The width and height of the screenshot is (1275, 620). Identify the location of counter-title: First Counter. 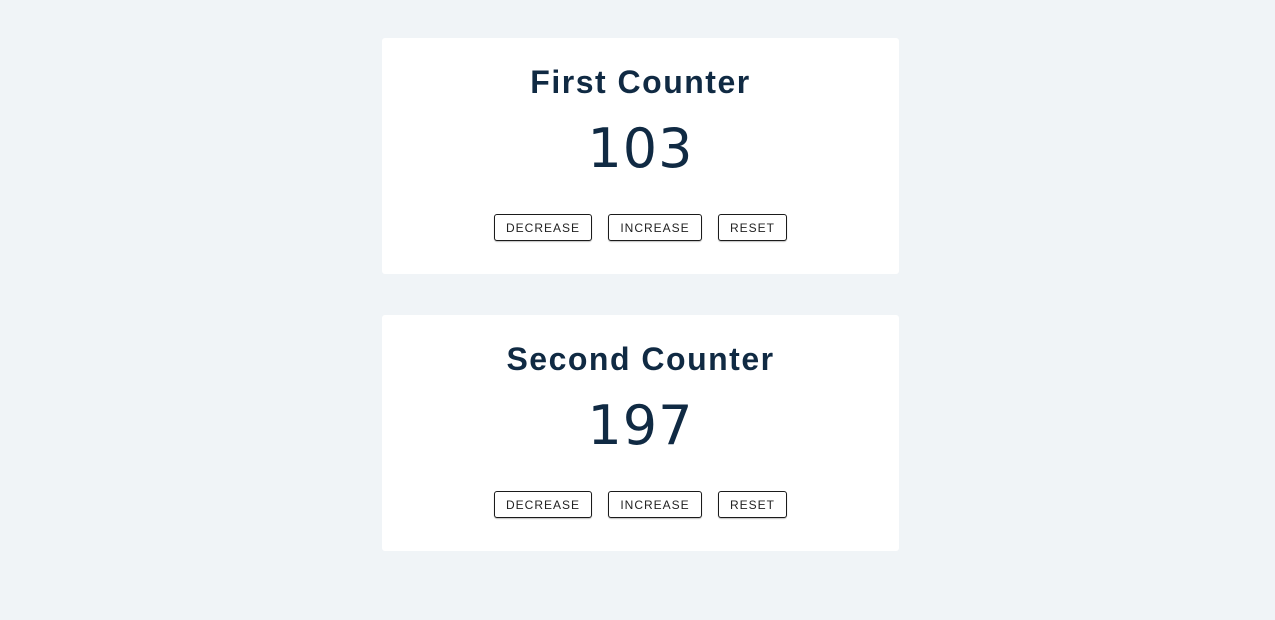
(640, 82).